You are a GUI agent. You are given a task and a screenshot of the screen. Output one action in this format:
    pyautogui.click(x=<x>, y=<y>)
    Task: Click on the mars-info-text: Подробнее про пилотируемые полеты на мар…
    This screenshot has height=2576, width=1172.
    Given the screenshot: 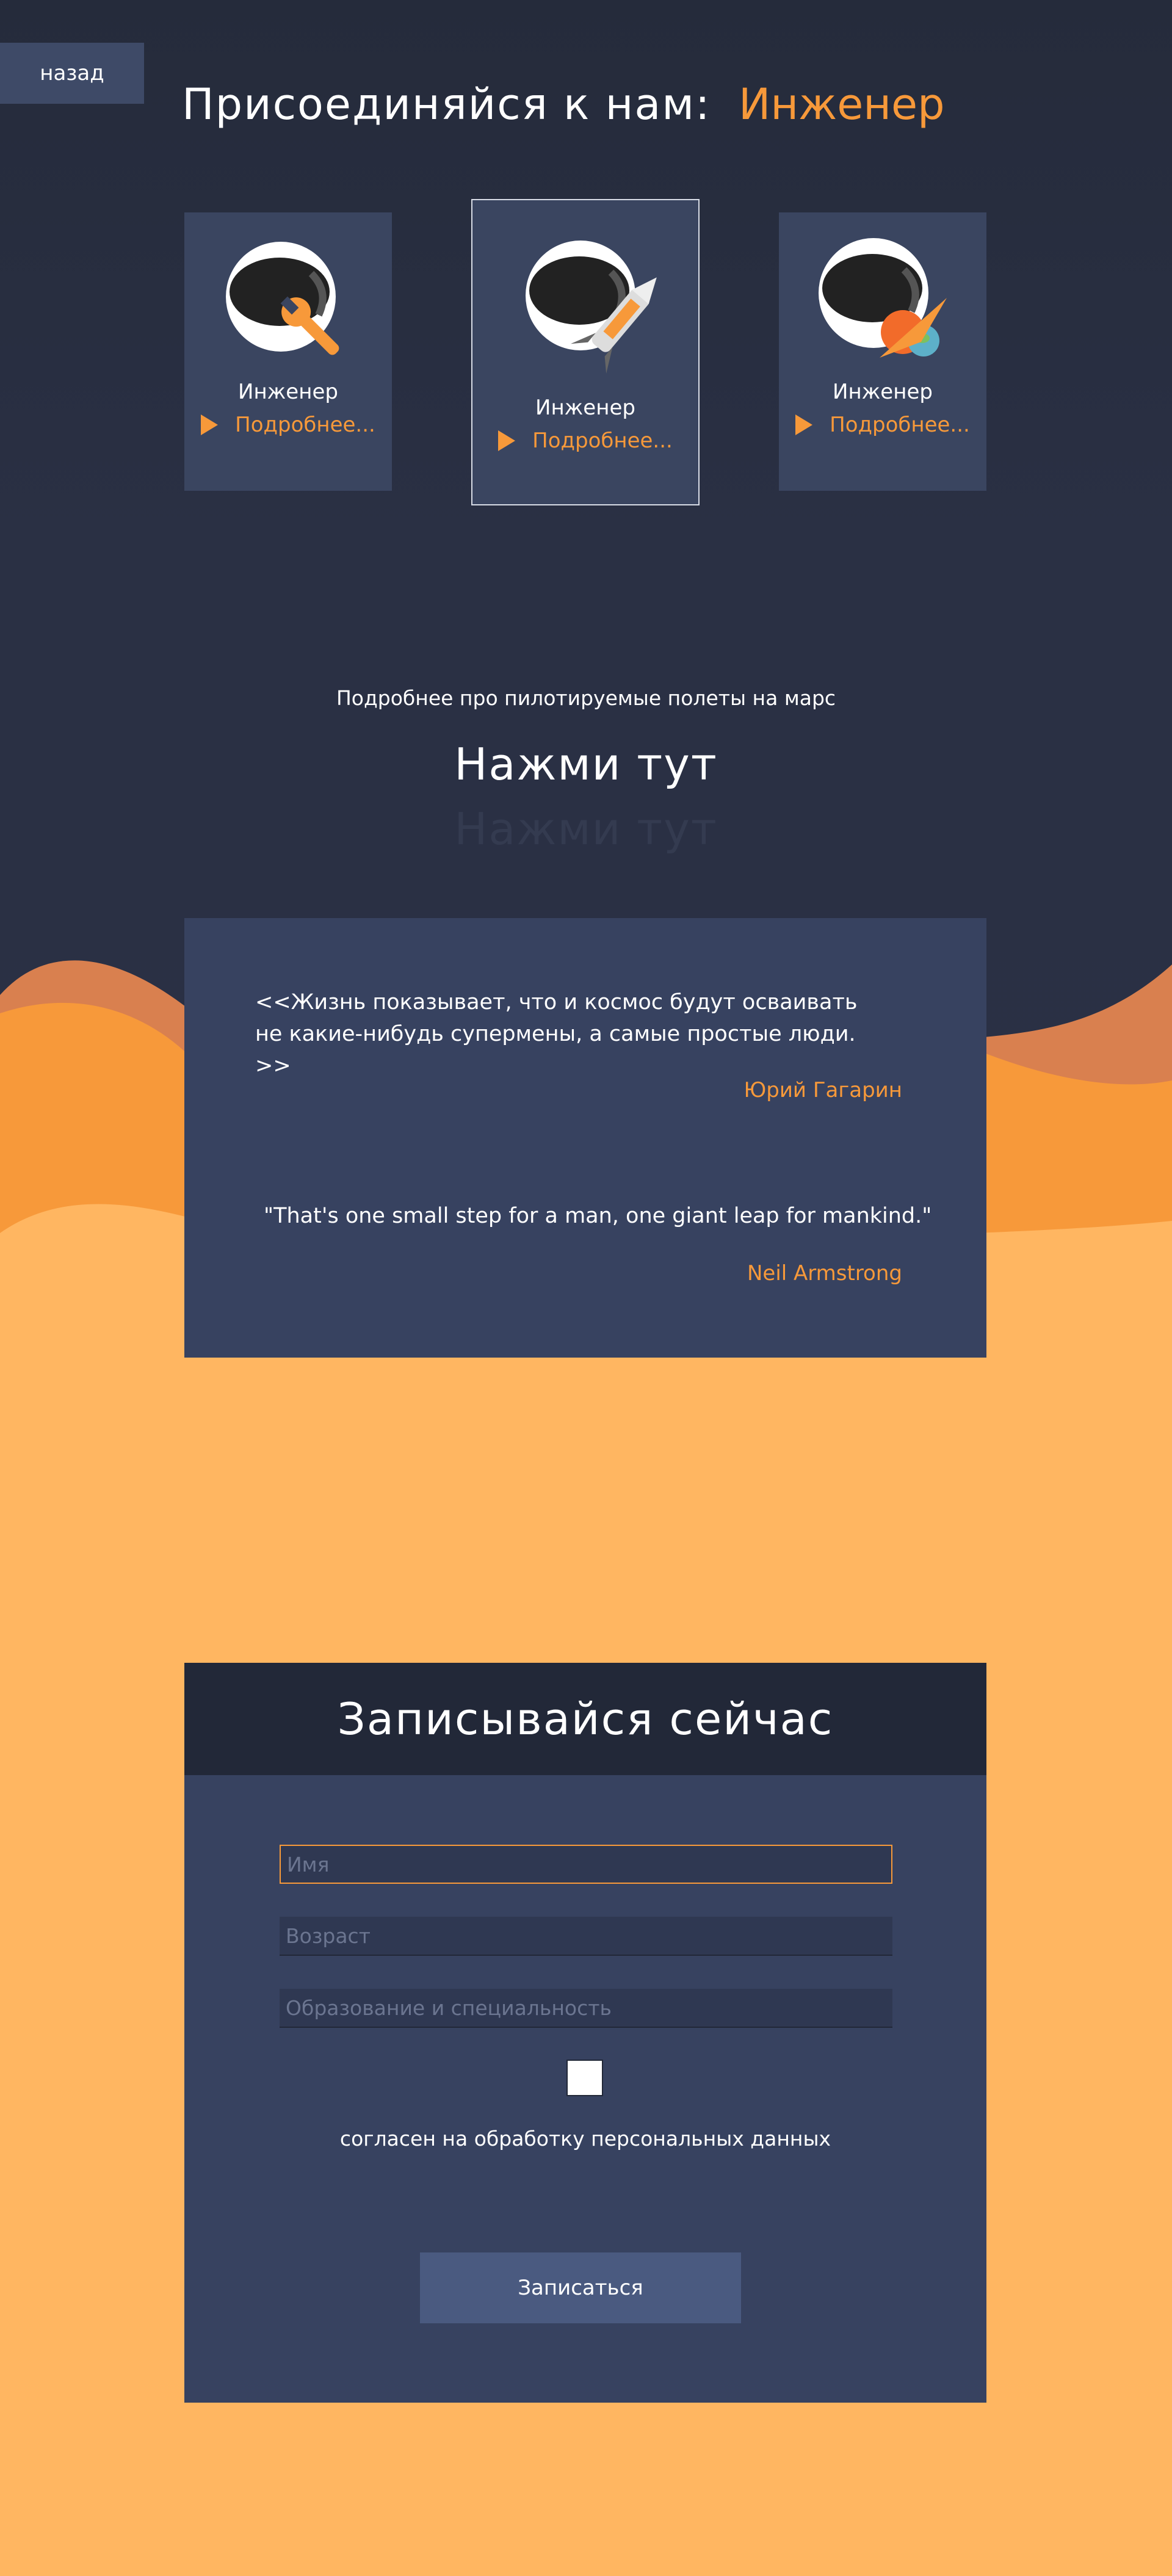 What is the action you would take?
    pyautogui.click(x=586, y=698)
    